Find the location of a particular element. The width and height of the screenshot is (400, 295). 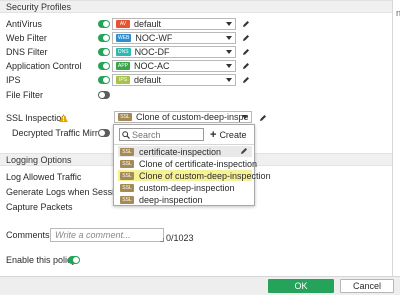

enable-policy-label: Enable this policy is located at coordinates (41, 260).